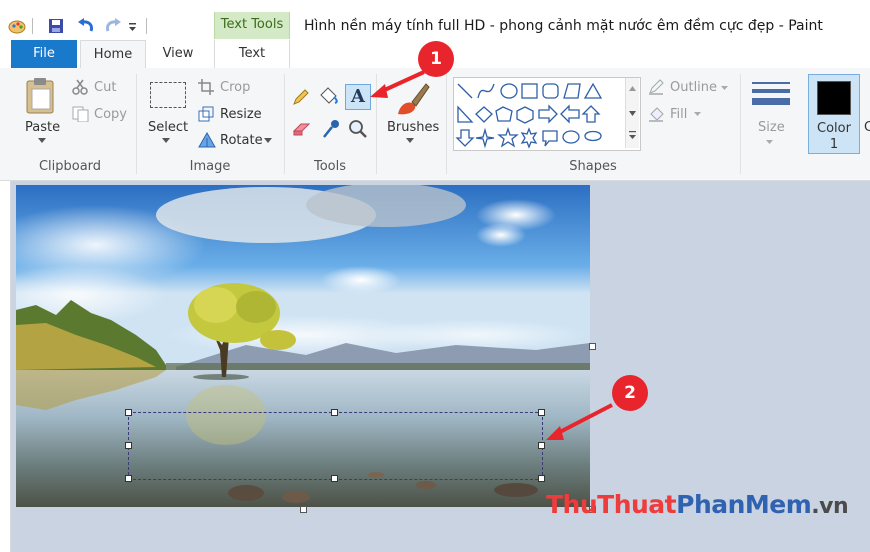 This screenshot has height=552, width=870. I want to click on resize-icon, so click(206, 114).